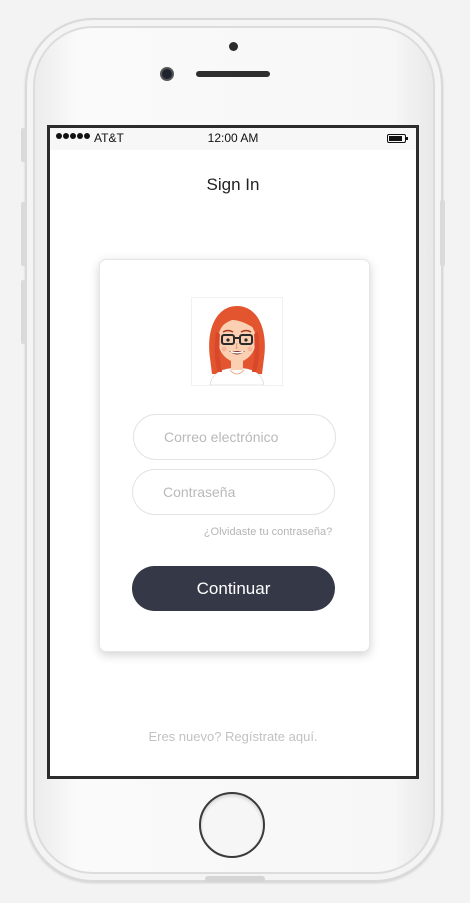  Describe the element at coordinates (233, 74) in the screenshot. I see `earpiece-speaker` at that location.